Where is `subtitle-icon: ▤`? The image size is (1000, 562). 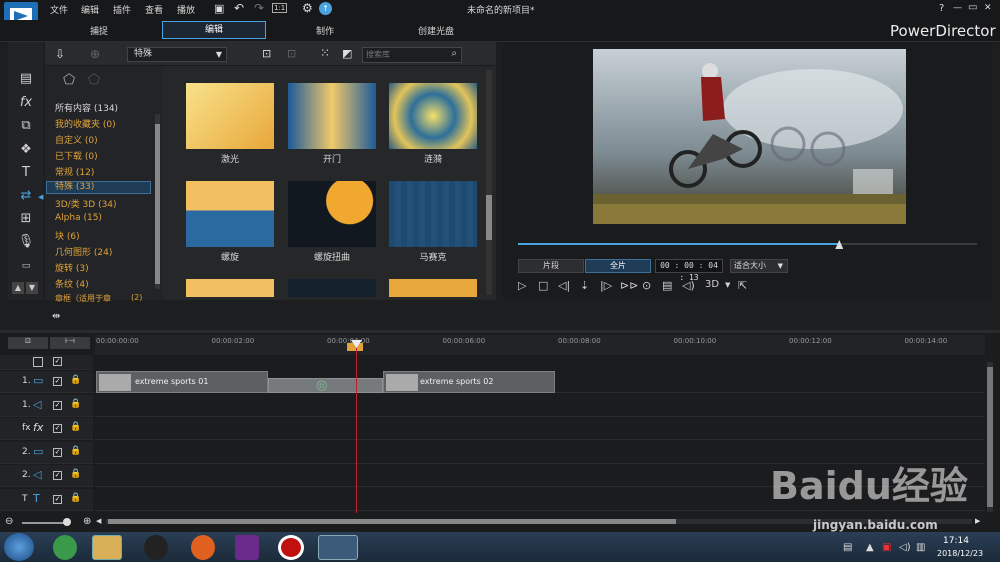
subtitle-icon: ▤ is located at coordinates (667, 285).